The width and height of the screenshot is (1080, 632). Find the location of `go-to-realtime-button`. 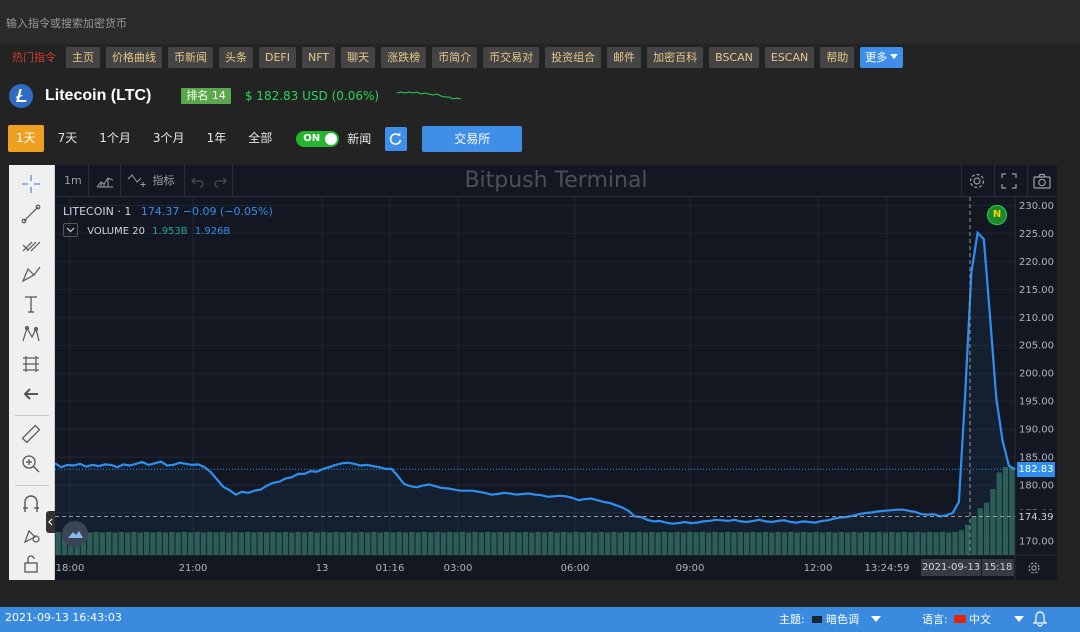

go-to-realtime-button is located at coordinates (75, 534).